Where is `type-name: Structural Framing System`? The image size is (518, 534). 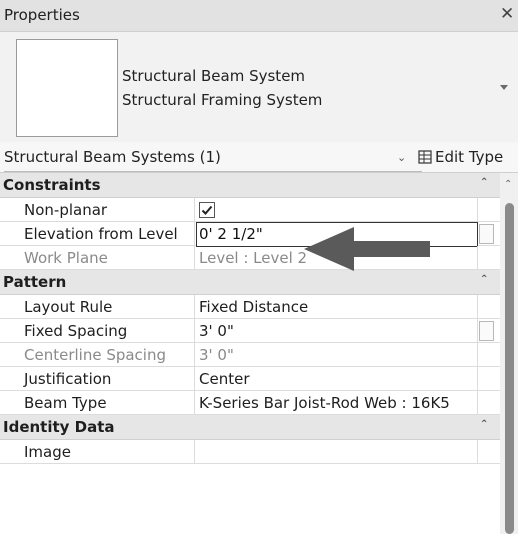
type-name: Structural Framing System is located at coordinates (222, 100).